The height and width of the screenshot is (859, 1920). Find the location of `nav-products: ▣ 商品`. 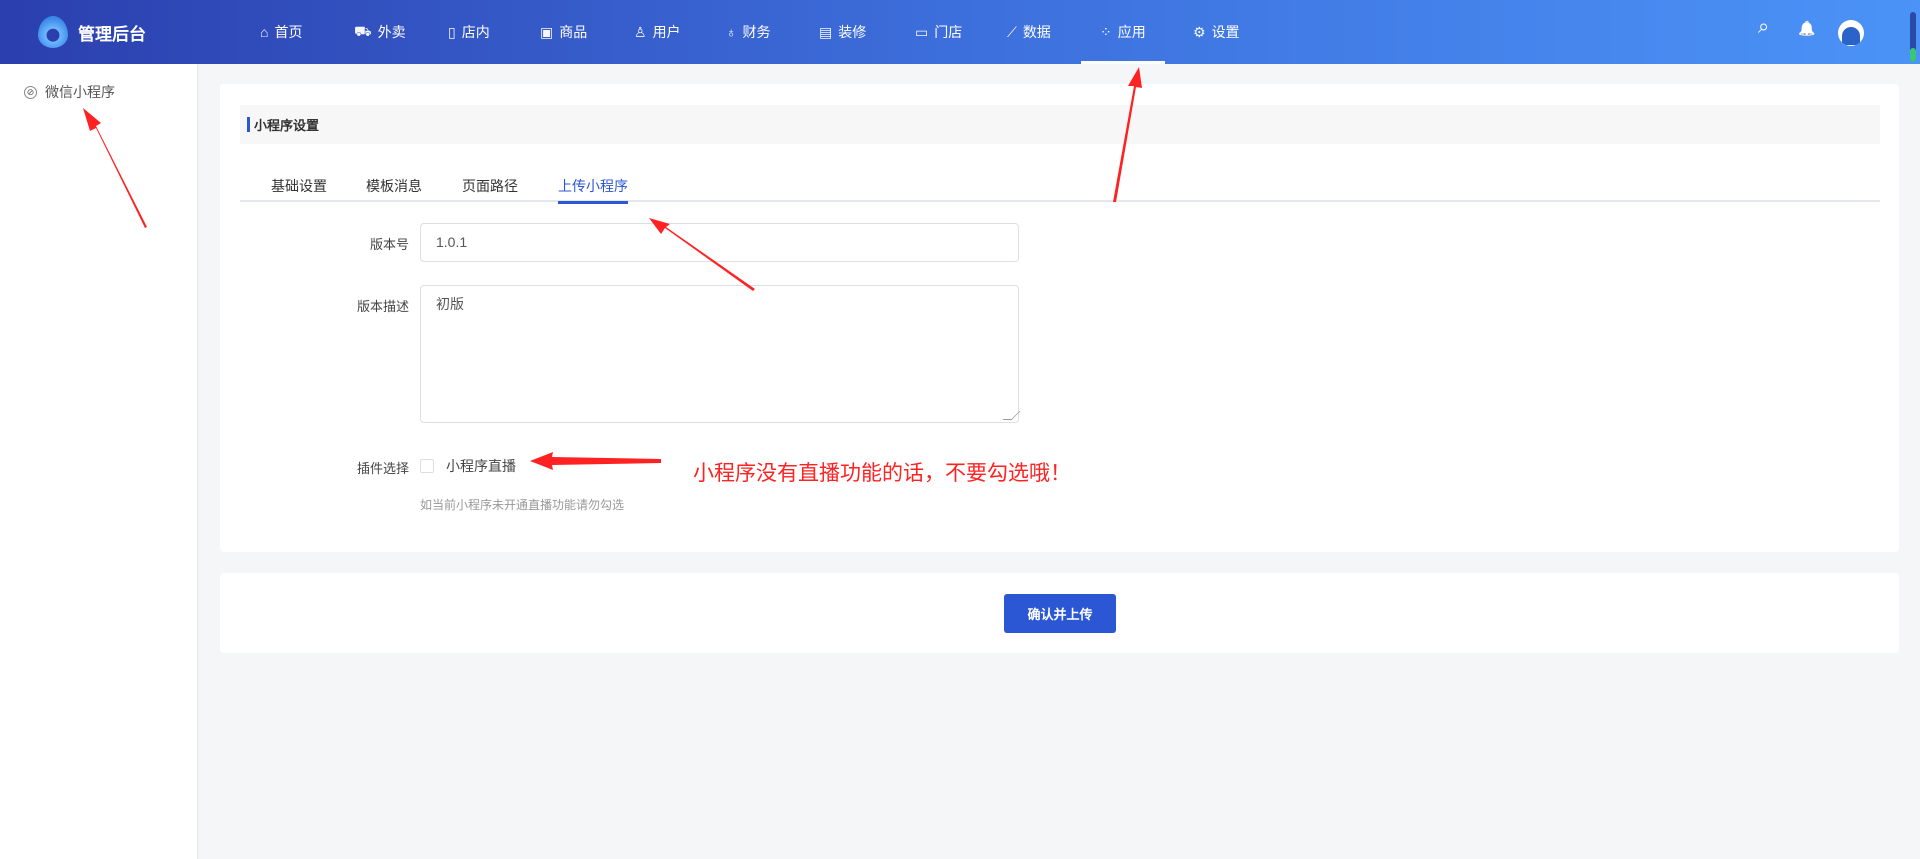

nav-products: ▣ 商品 is located at coordinates (563, 32).